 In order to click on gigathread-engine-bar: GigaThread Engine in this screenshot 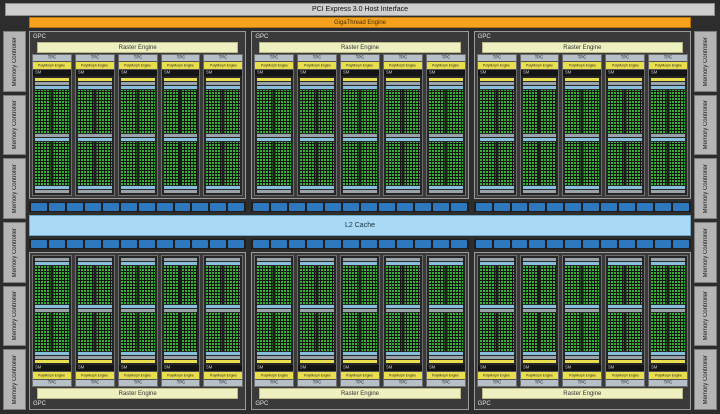, I will do `click(360, 22)`.